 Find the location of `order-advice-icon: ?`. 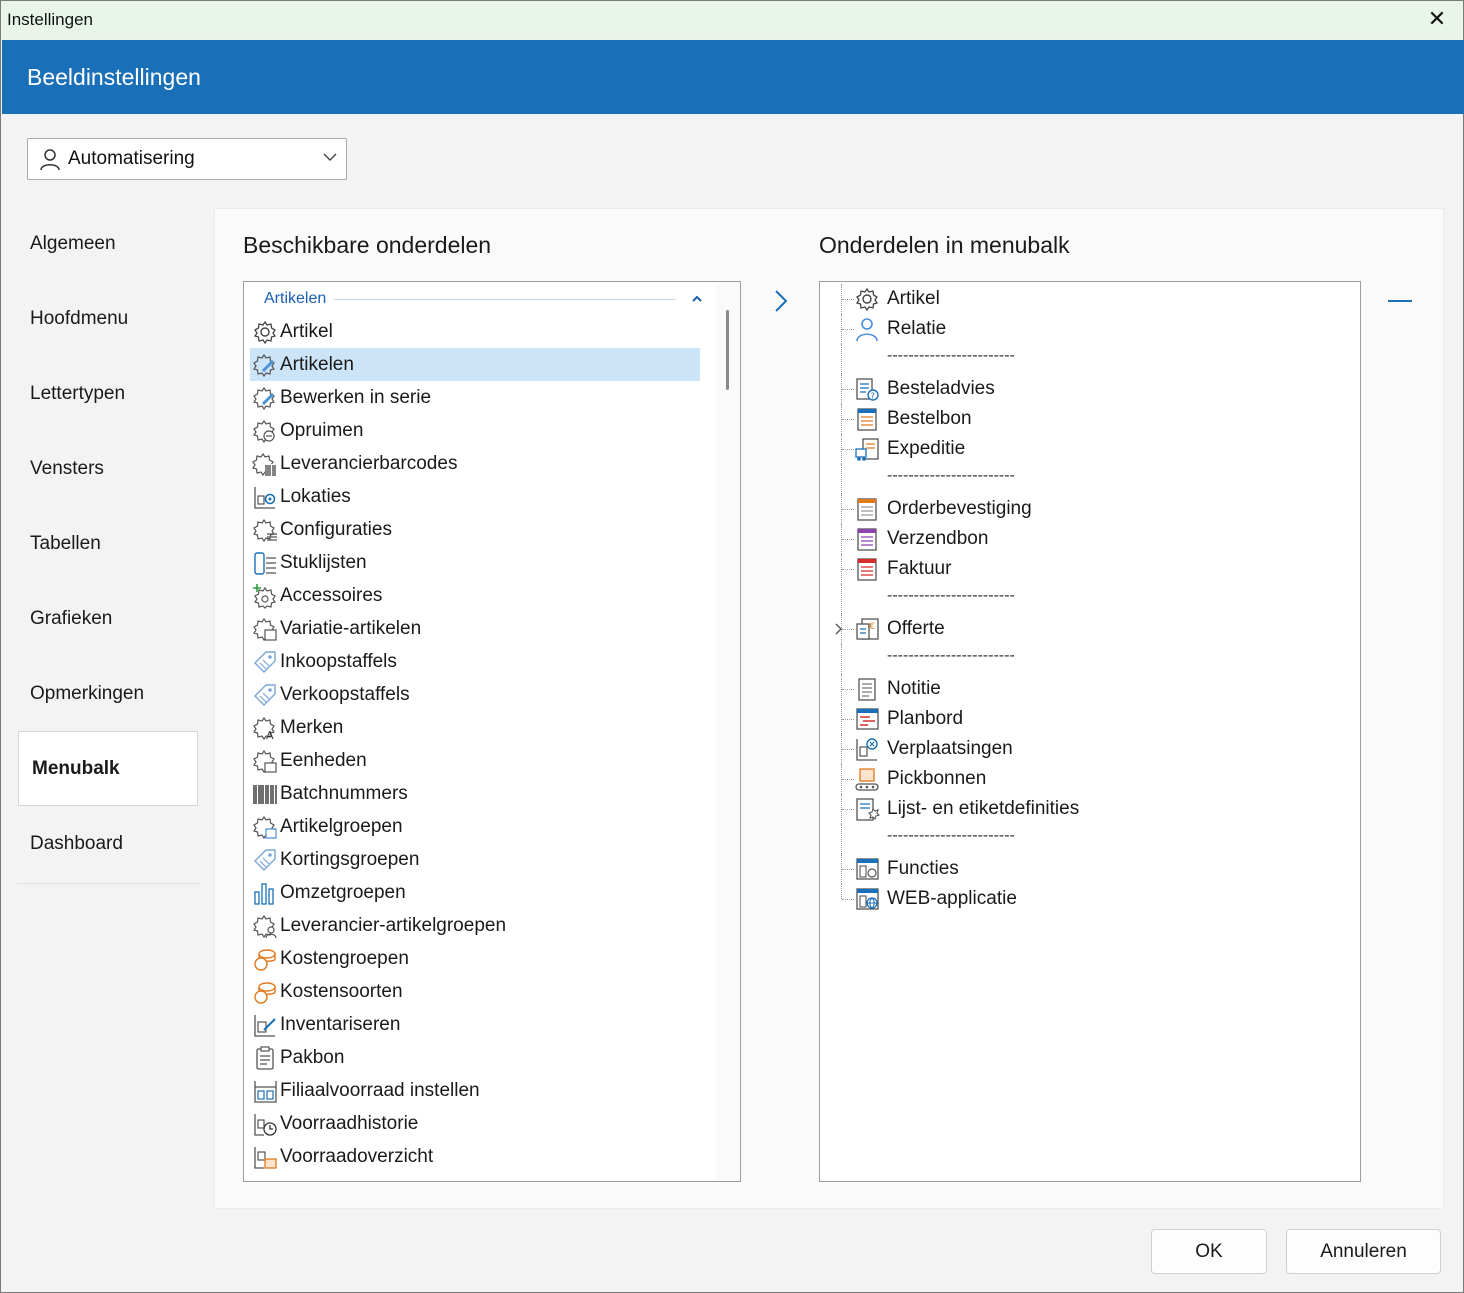

order-advice-icon: ? is located at coordinates (867, 389).